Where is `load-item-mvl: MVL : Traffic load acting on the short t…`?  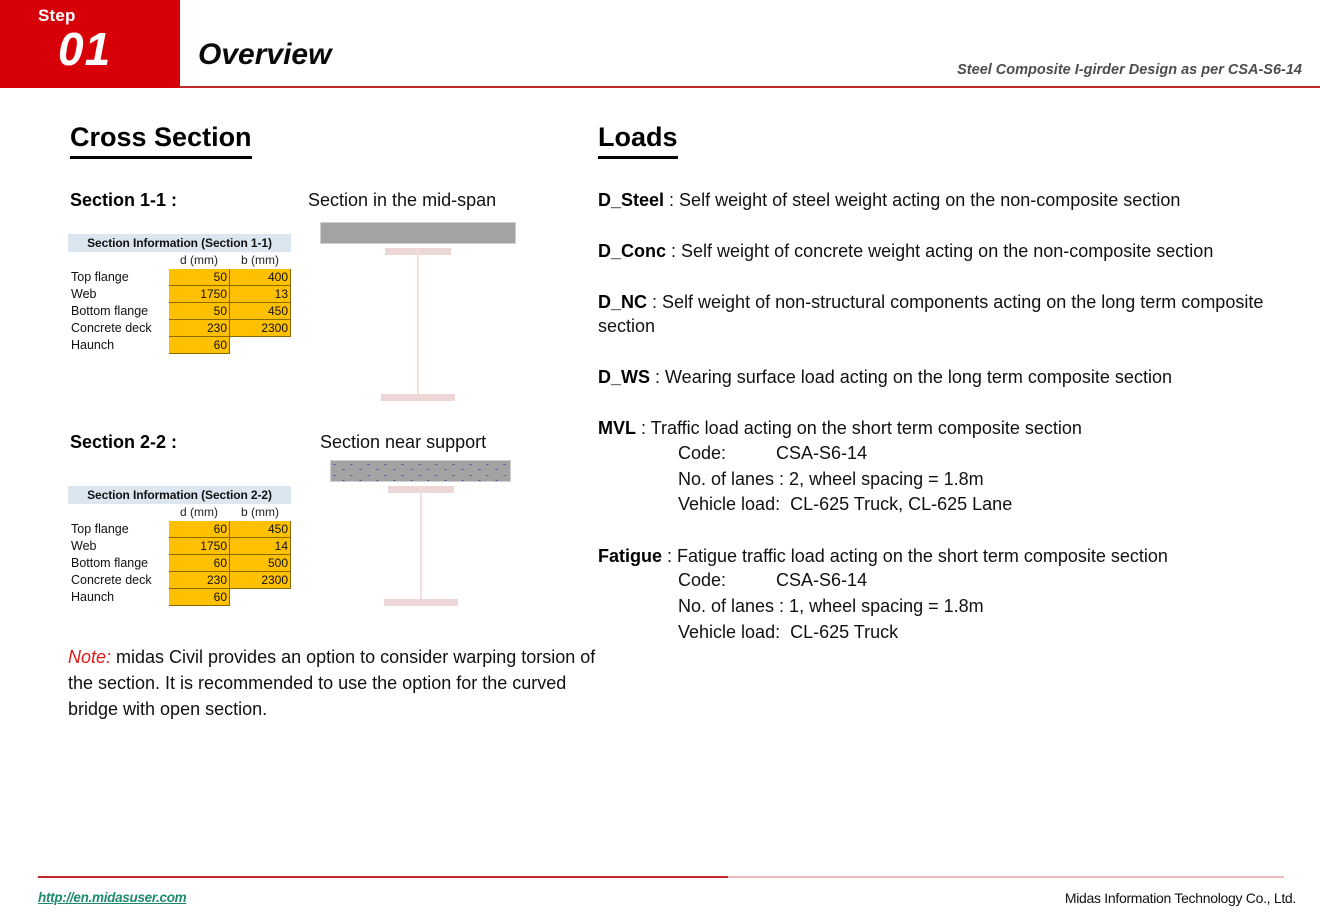 load-item-mvl: MVL : Traffic load acting on the short t… is located at coordinates (954, 466).